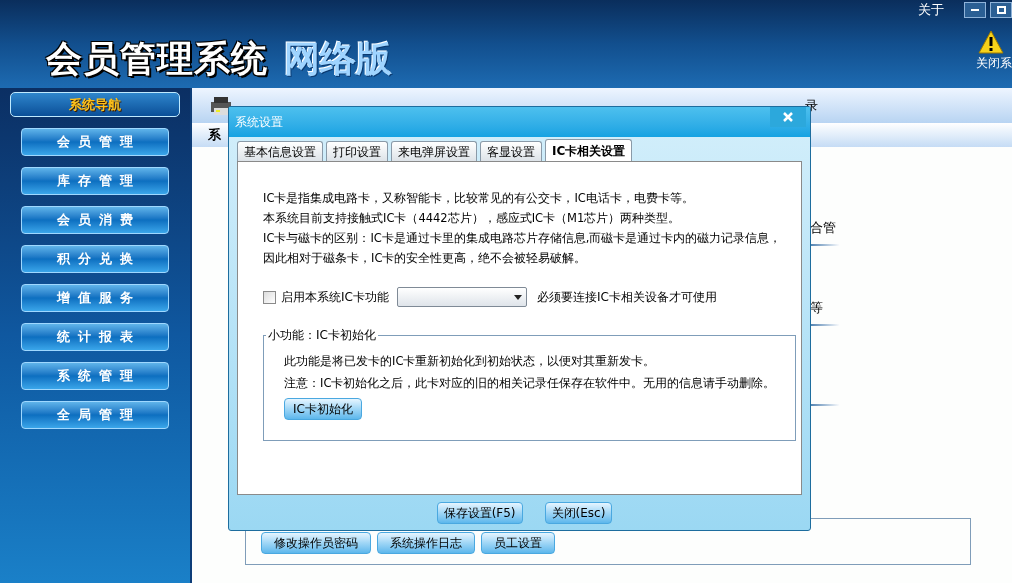 The height and width of the screenshot is (583, 1012). What do you see at coordinates (323, 409) in the screenshot?
I see `ic-init-button: IC卡初始化` at bounding box center [323, 409].